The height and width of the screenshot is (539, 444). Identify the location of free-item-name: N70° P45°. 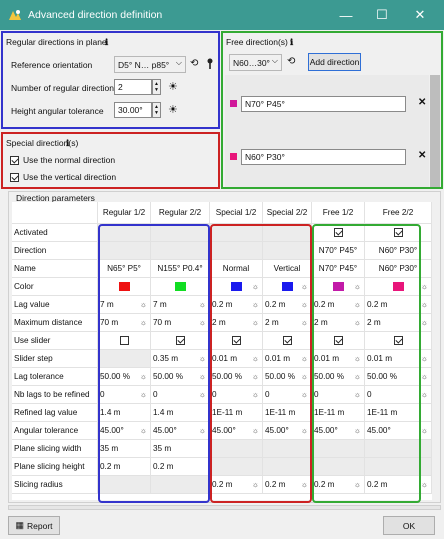
(323, 103).